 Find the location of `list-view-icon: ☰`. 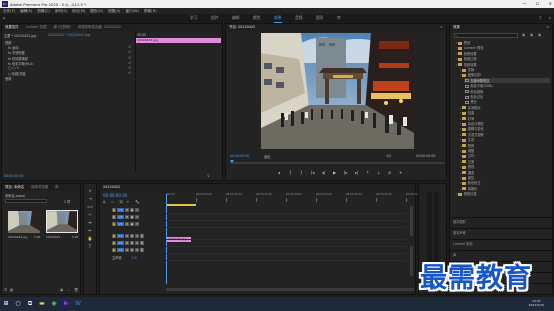

list-view-icon: ☰ is located at coordinates (5, 290).